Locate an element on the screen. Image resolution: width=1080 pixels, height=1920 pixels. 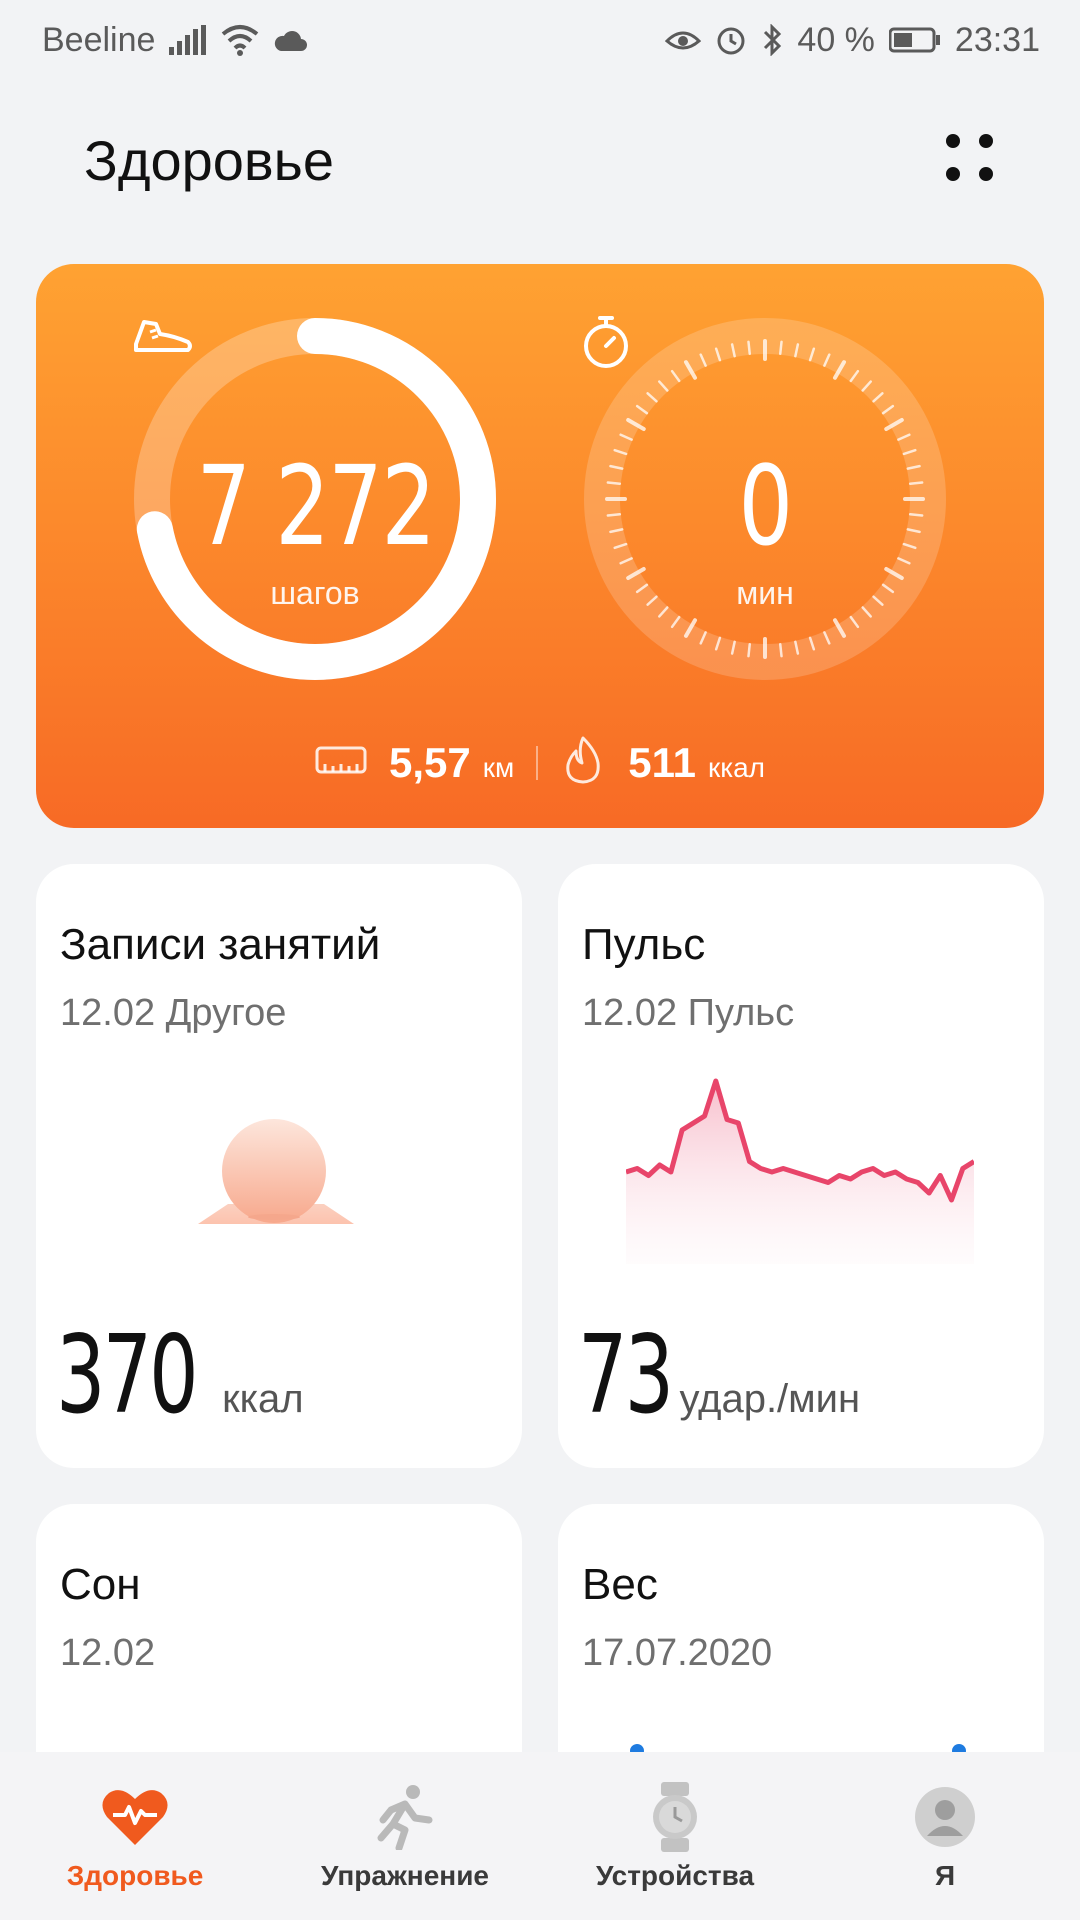
nav-item-exercise: Упражнение is located at coordinates (405, 1837).